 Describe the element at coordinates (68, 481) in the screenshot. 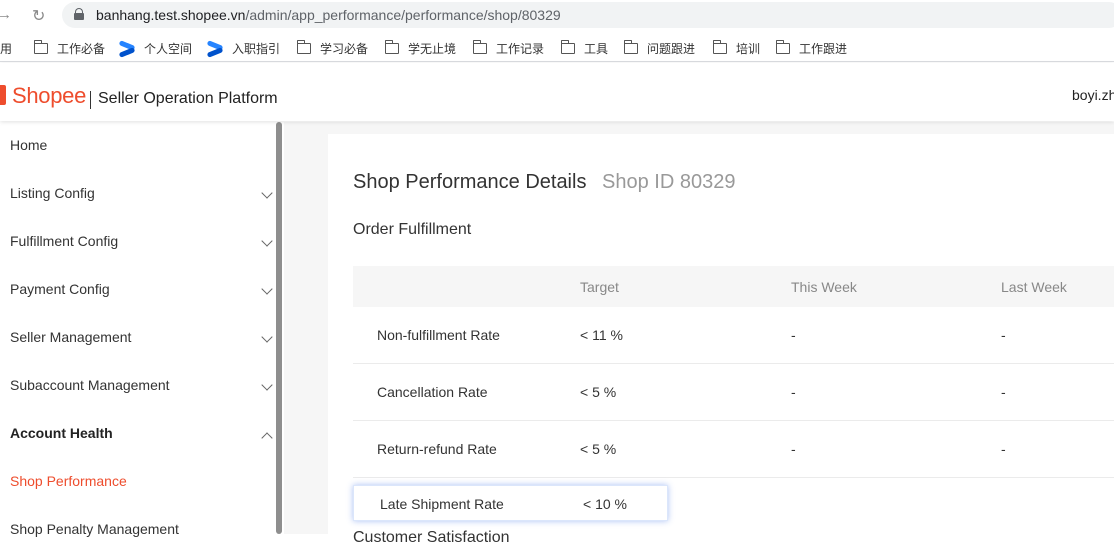

I see `sidebar-item-label: Shop Performance` at that location.